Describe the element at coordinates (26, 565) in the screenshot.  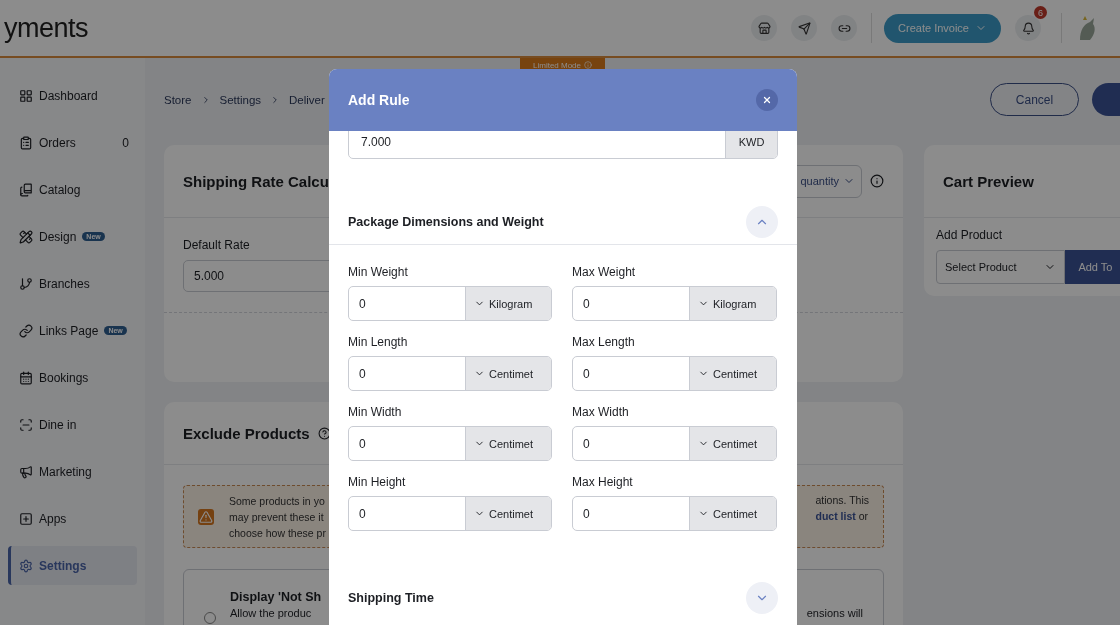
I see `settings-icon` at that location.